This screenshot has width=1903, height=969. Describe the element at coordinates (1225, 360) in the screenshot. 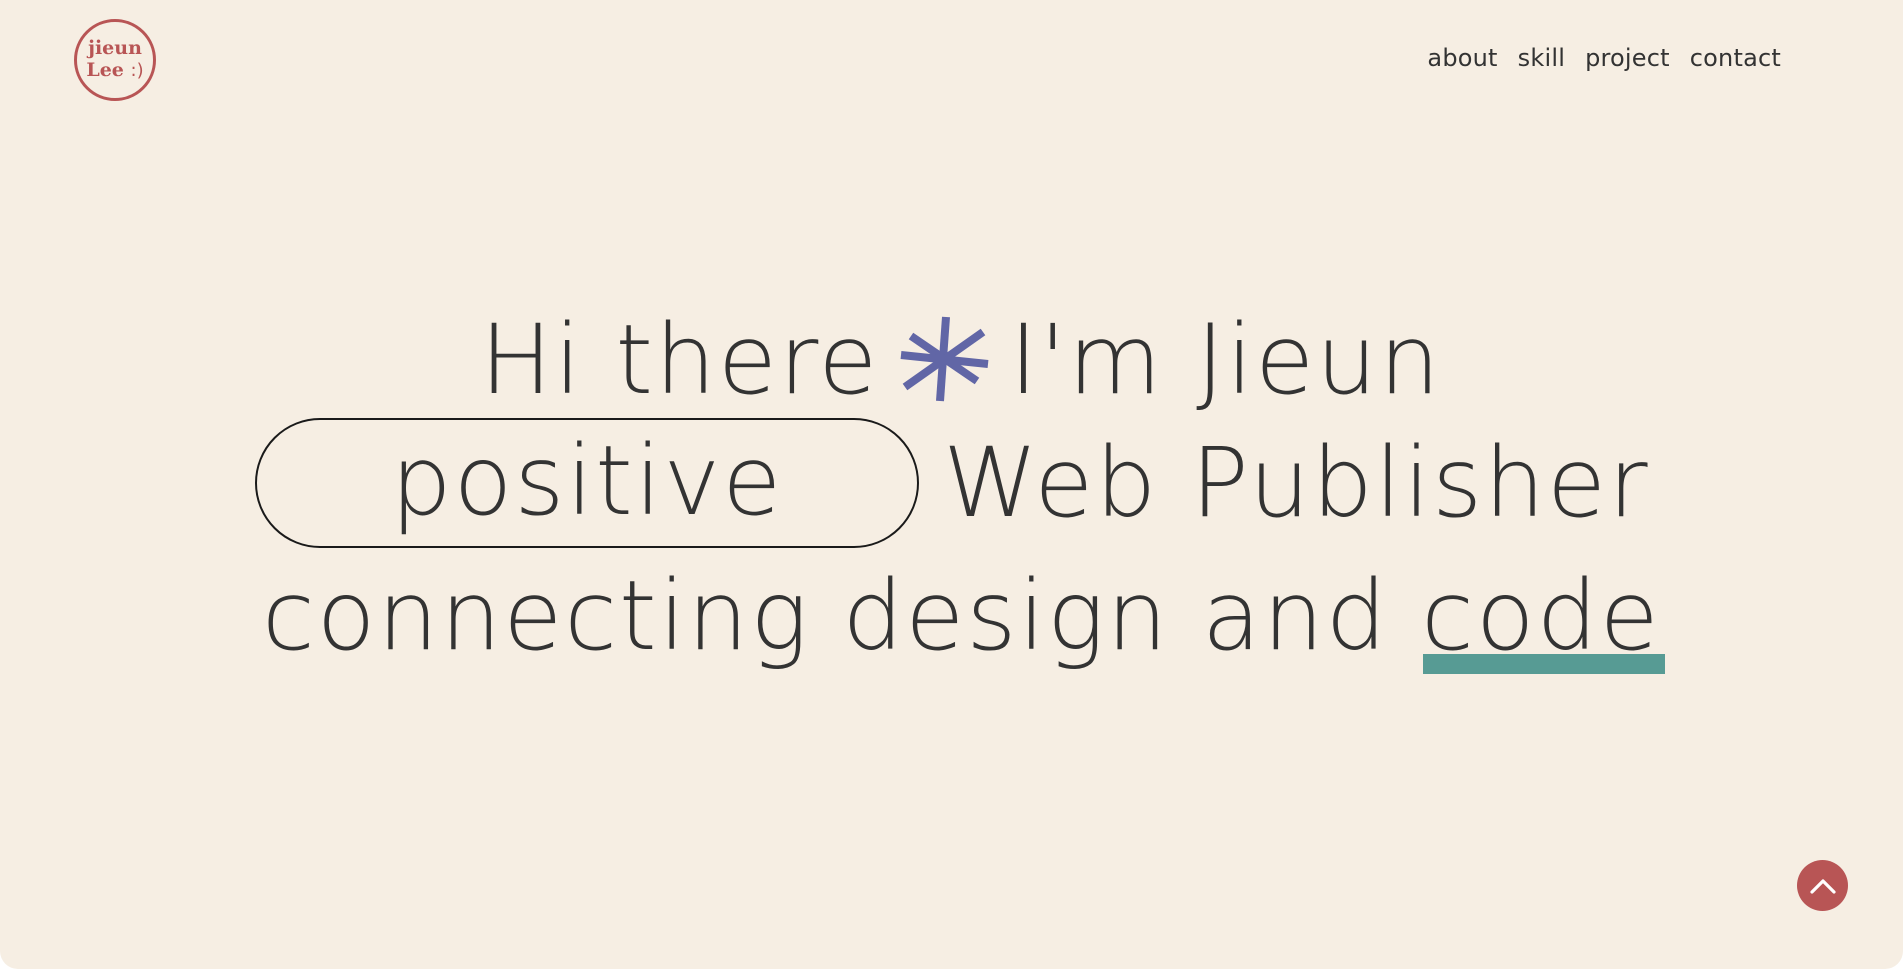

I see `hero-name: I'm Jieun` at that location.